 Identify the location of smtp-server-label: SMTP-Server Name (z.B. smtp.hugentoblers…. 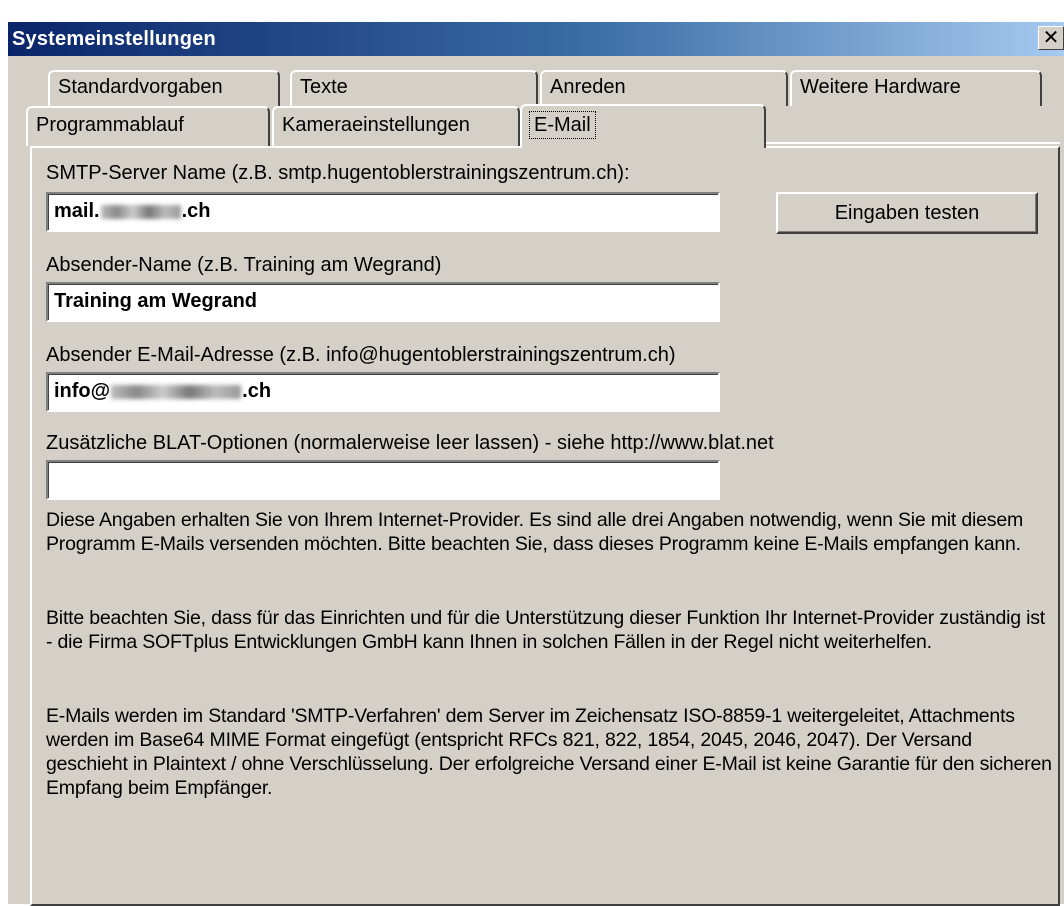
(338, 173).